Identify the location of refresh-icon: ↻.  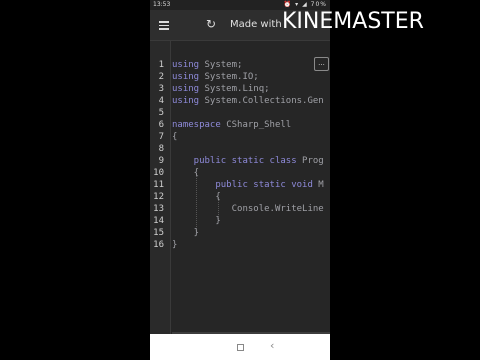
(211, 24).